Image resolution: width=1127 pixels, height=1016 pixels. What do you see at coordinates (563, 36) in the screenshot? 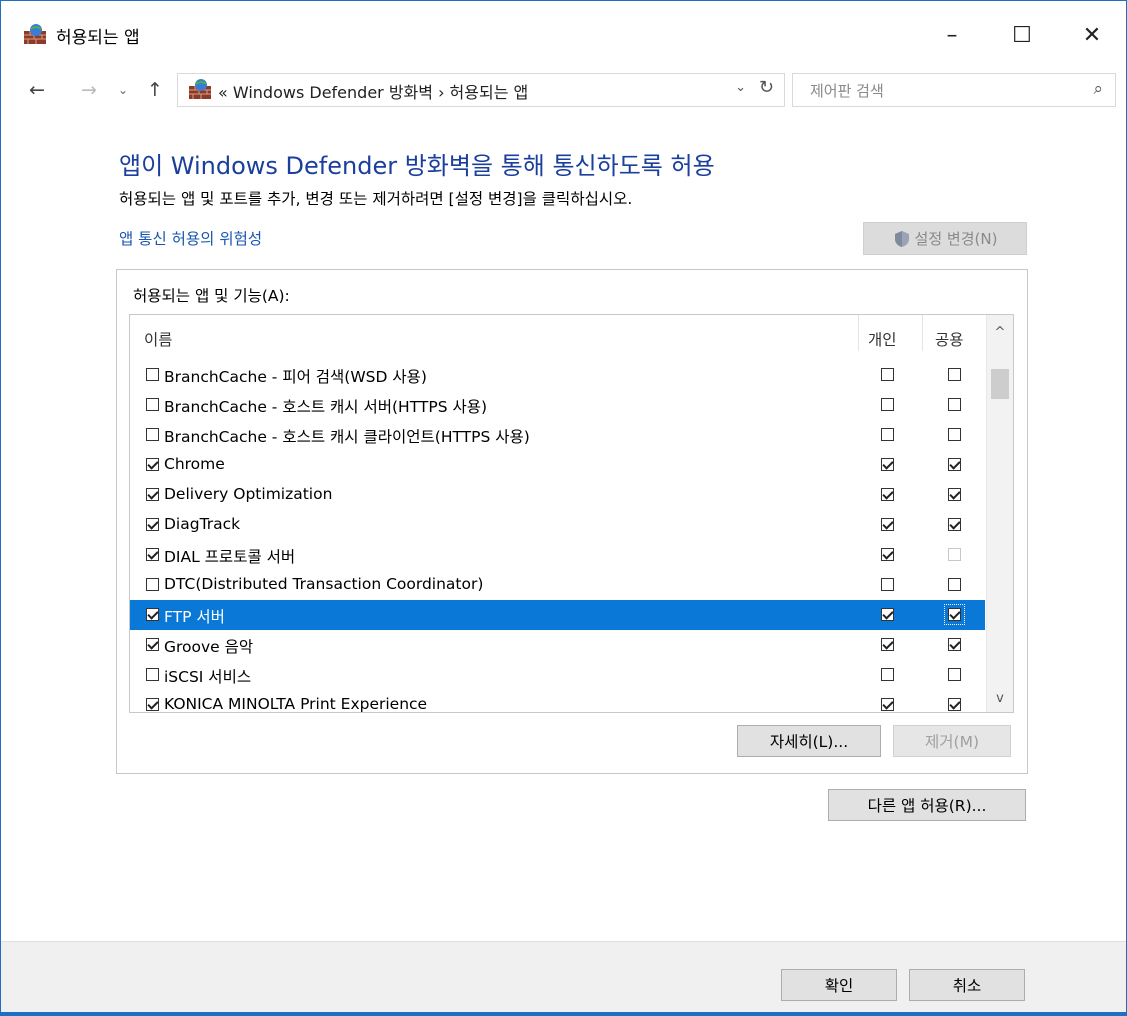
I see `title-bar: 허용되는 앱 – ☐ ✕` at bounding box center [563, 36].